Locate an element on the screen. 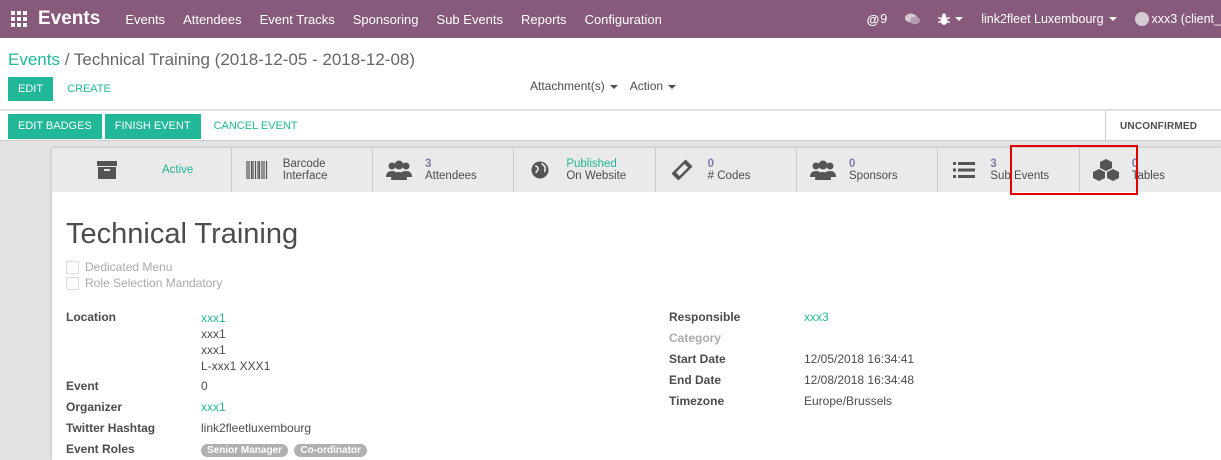 Image resolution: width=1221 pixels, height=460 pixels. apps-menu-icon is located at coordinates (19, 19).